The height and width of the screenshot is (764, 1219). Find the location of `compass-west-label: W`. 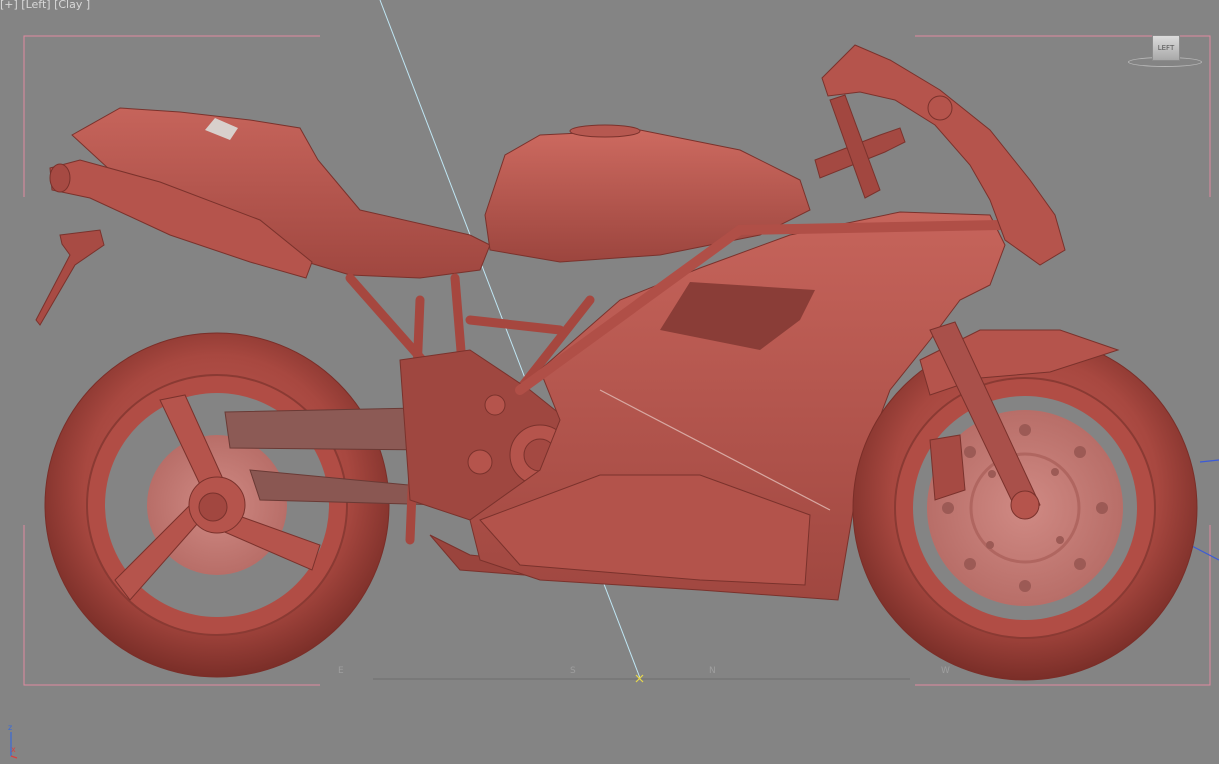

compass-west-label: W is located at coordinates (945, 671).